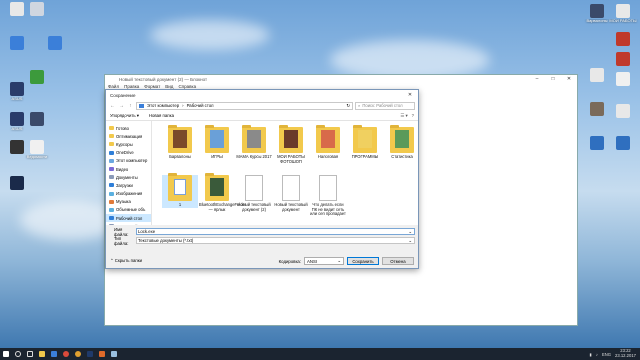 This screenshot has width=640, height=360. What do you see at coordinates (365, 142) in the screenshot?
I see `file-item: ПРОГРАММЫ` at bounding box center [365, 142].